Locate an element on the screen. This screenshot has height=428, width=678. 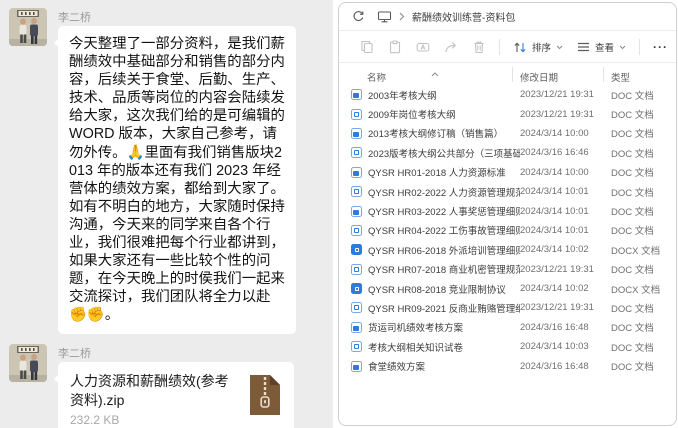
column-header-name: 名称 is located at coordinates (376, 77).